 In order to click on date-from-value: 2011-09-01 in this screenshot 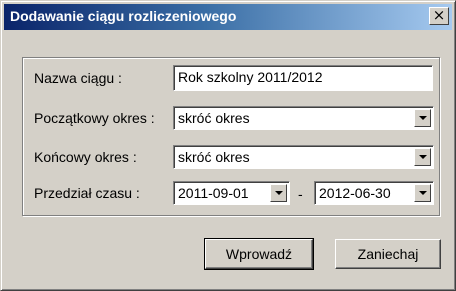, I will do `click(213, 193)`.